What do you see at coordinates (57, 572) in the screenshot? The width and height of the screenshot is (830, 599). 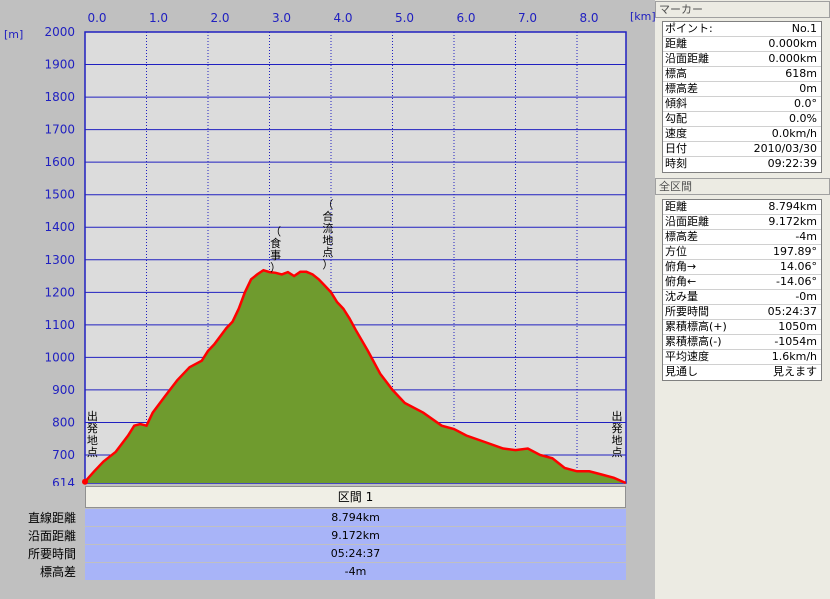 I see `stat-label: 標高差` at bounding box center [57, 572].